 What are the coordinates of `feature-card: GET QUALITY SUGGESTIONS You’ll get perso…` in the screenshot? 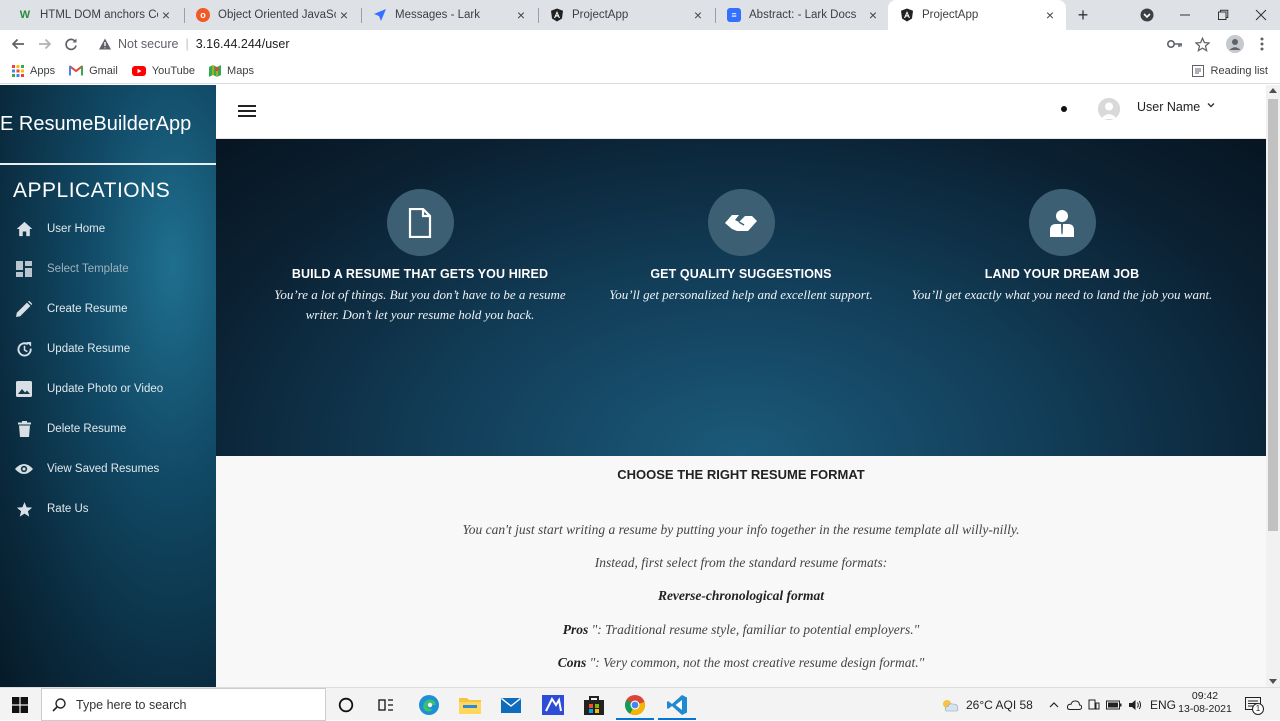 It's located at (741, 247).